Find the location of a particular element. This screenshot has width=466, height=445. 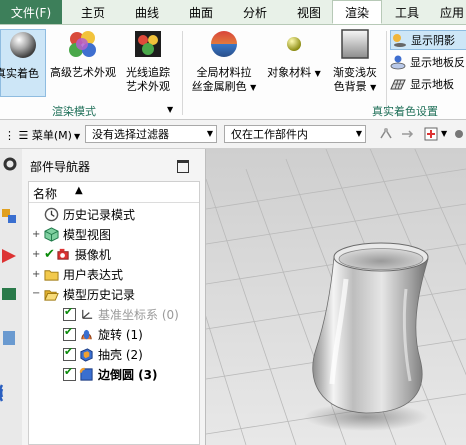

shadow-icon is located at coordinates (399, 40).